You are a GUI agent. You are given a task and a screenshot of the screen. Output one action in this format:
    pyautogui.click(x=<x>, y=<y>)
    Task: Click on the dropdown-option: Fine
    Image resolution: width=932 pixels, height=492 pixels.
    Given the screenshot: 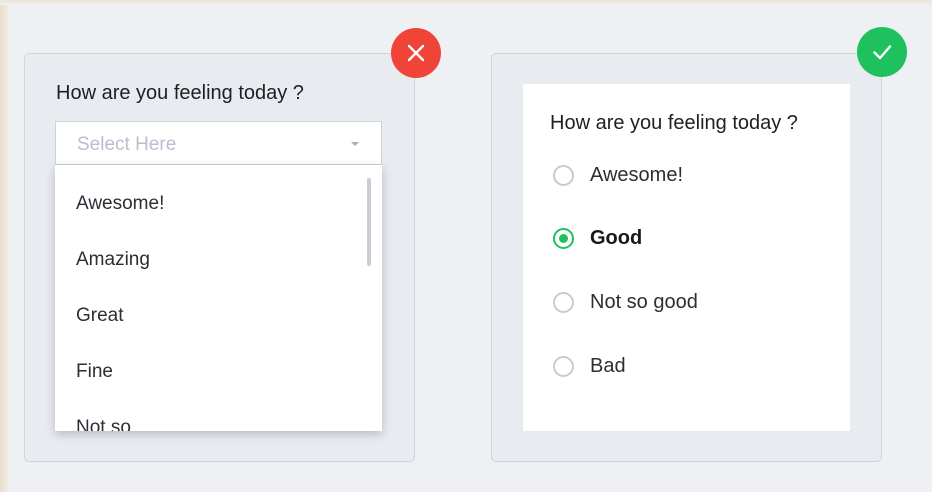 What is the action you would take?
    pyautogui.click(x=94, y=372)
    